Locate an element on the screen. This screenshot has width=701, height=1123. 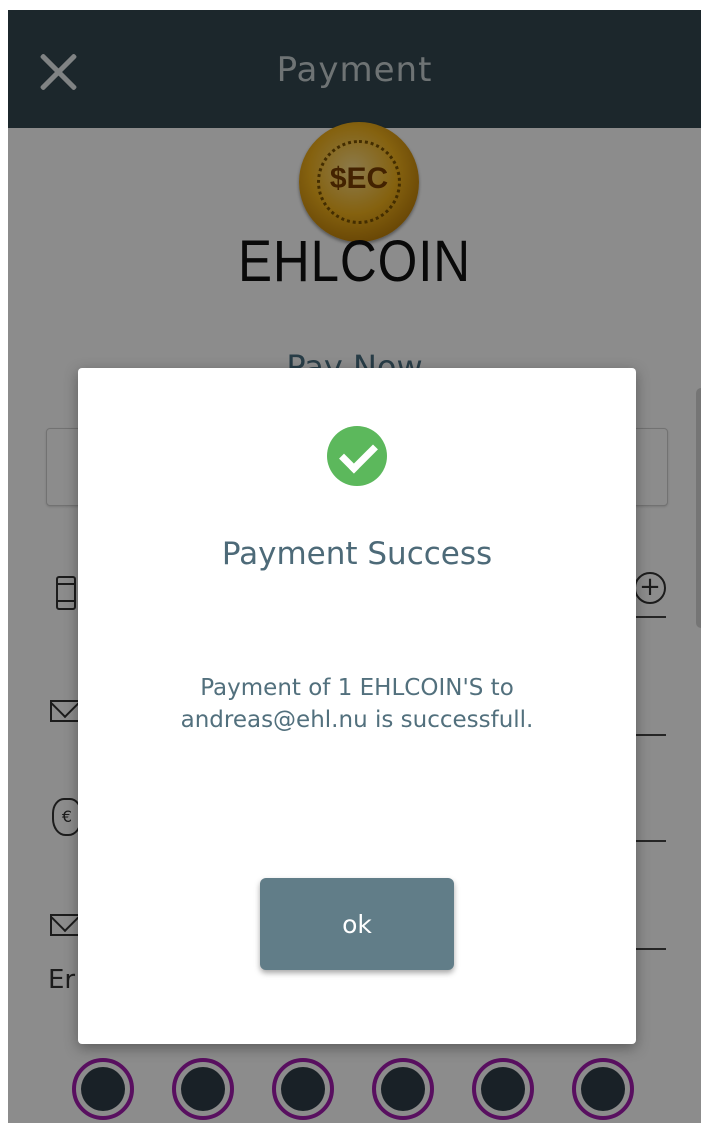
dialog-message-line: andreas@ehl.nu is successfull. is located at coordinates (357, 720).